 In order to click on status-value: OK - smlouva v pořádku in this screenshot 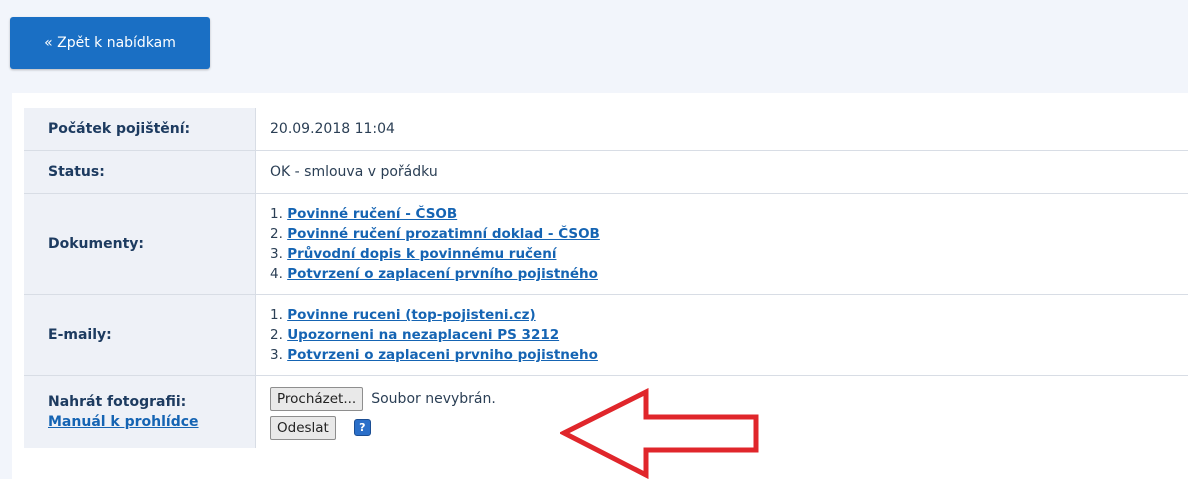, I will do `click(721, 172)`.